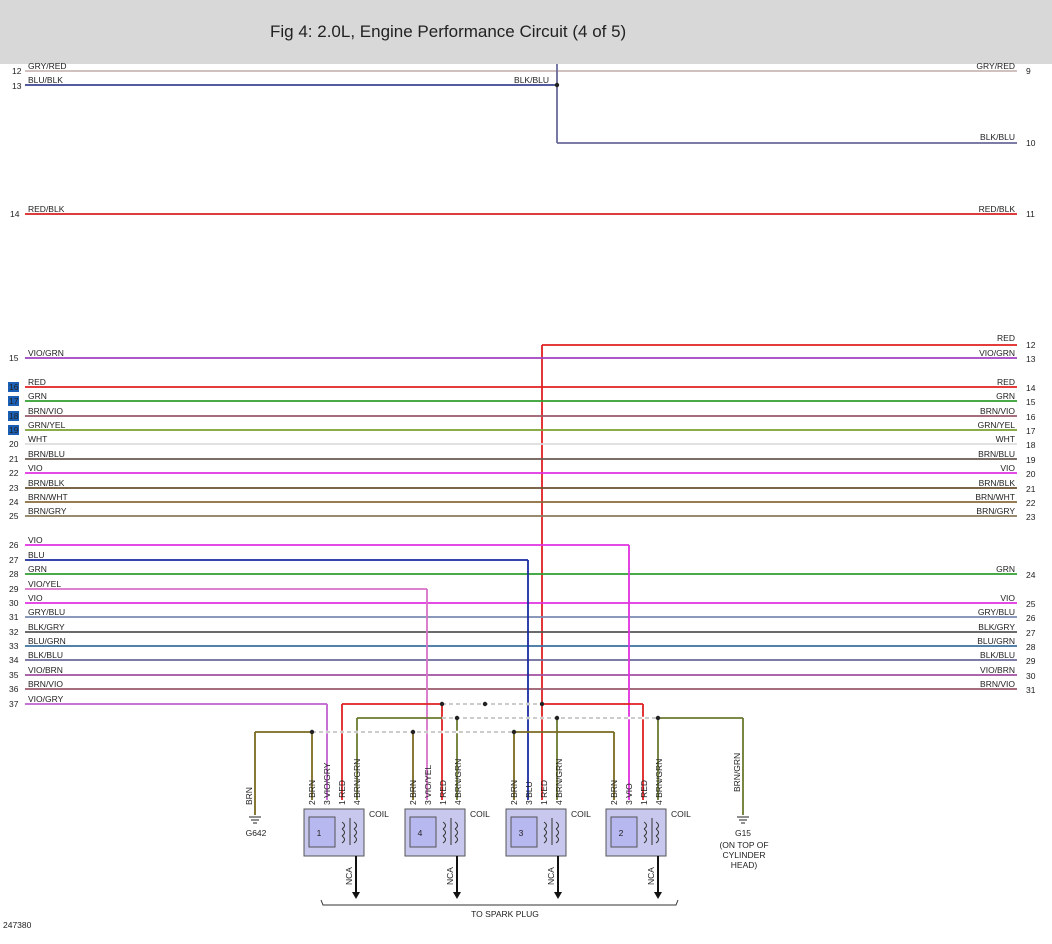 Image resolution: width=1052 pixels, height=944 pixels. Describe the element at coordinates (420, 833) in the screenshot. I see `coil-number: 4` at that location.